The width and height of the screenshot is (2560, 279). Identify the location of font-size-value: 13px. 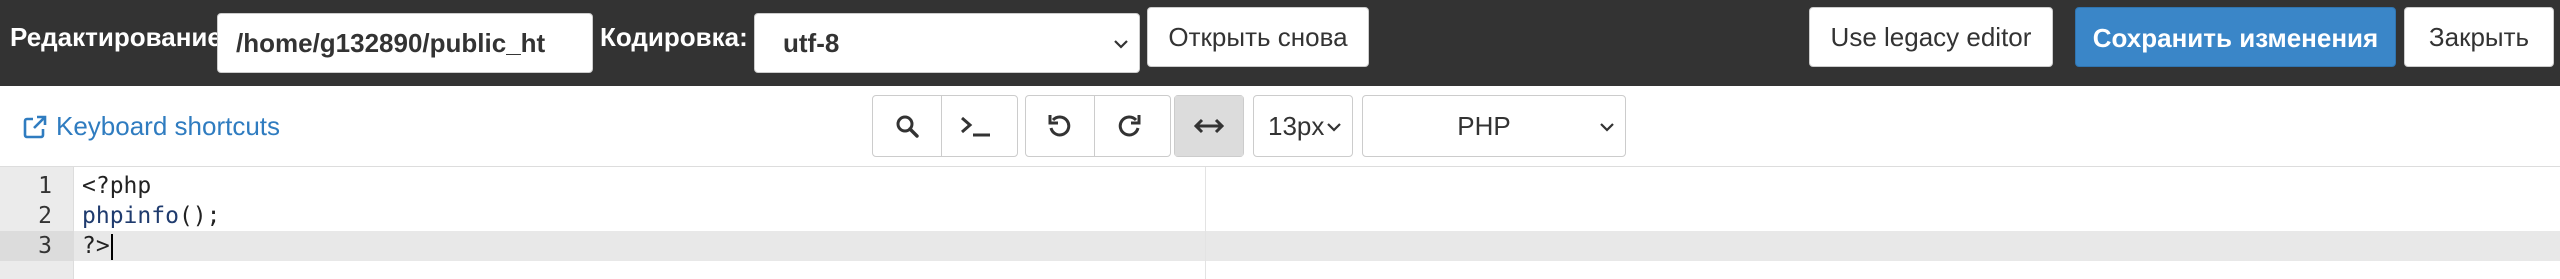
(1296, 126).